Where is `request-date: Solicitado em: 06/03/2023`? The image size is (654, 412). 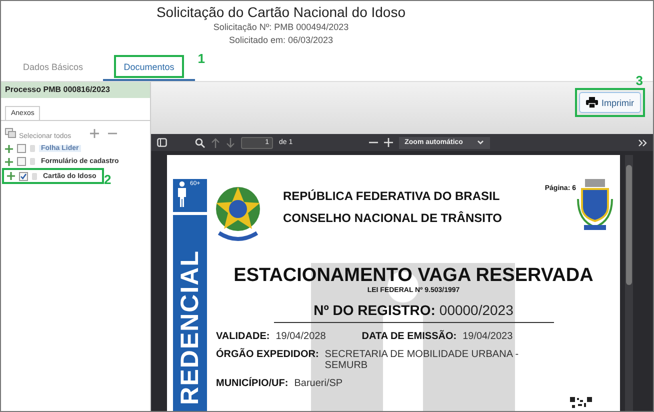
request-date: Solicitado em: 06/03/2023 is located at coordinates (281, 40).